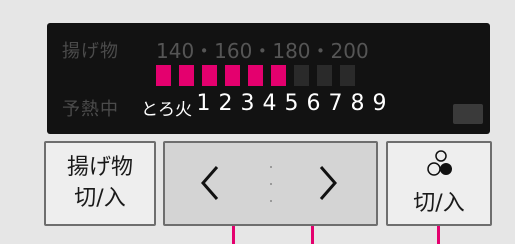  I want to click on chevron-right-icon, so click(329, 185).